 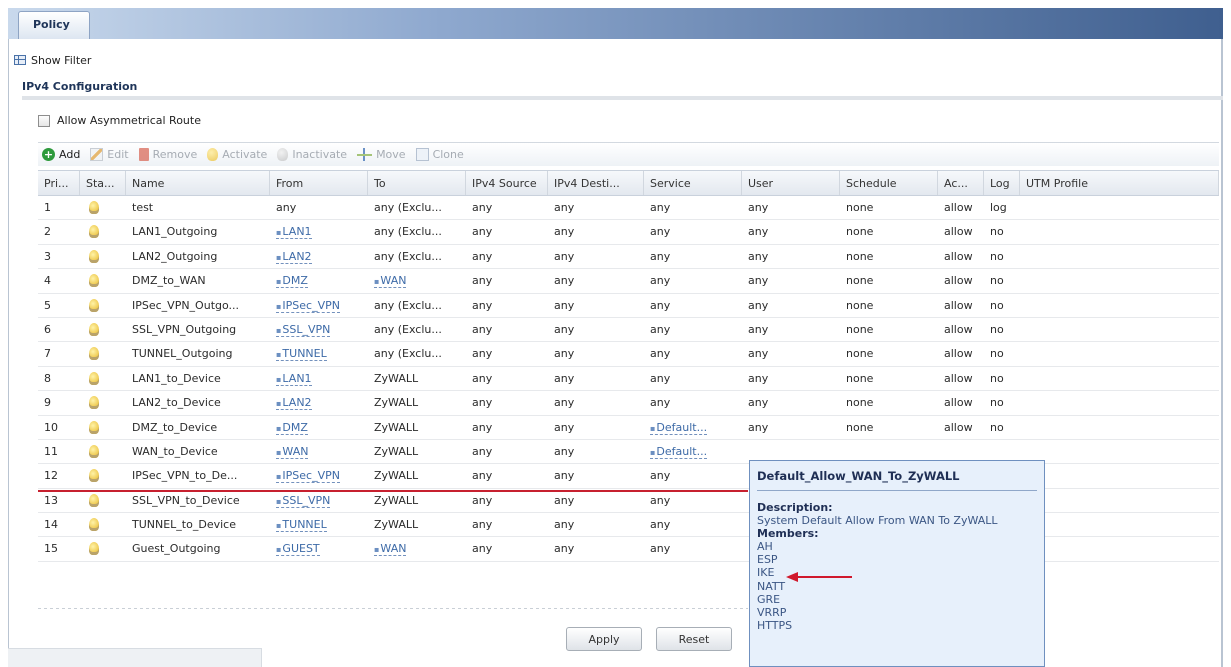 I want to click on cell-text: 5, so click(x=47, y=305).